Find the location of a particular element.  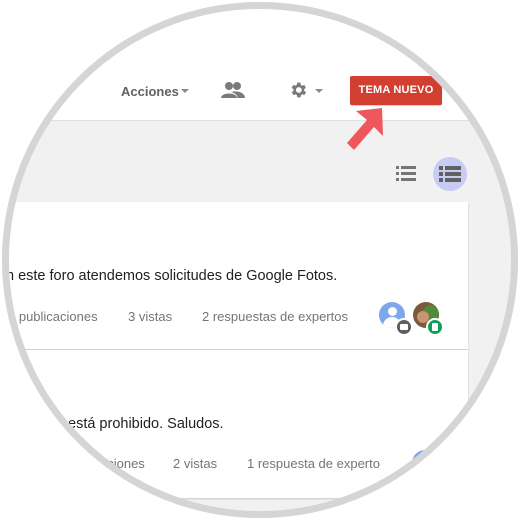

list-view-icon is located at coordinates (407, 175).